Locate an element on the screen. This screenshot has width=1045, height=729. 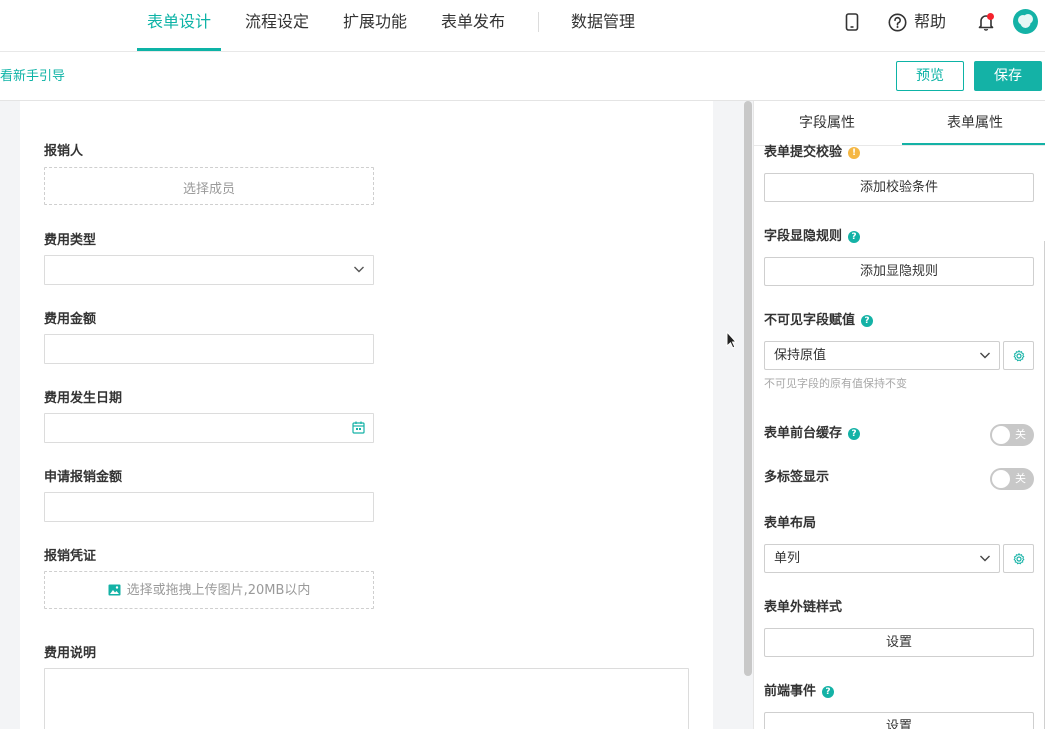
front-cache-section: 表单前台缓存? is located at coordinates (812, 434).